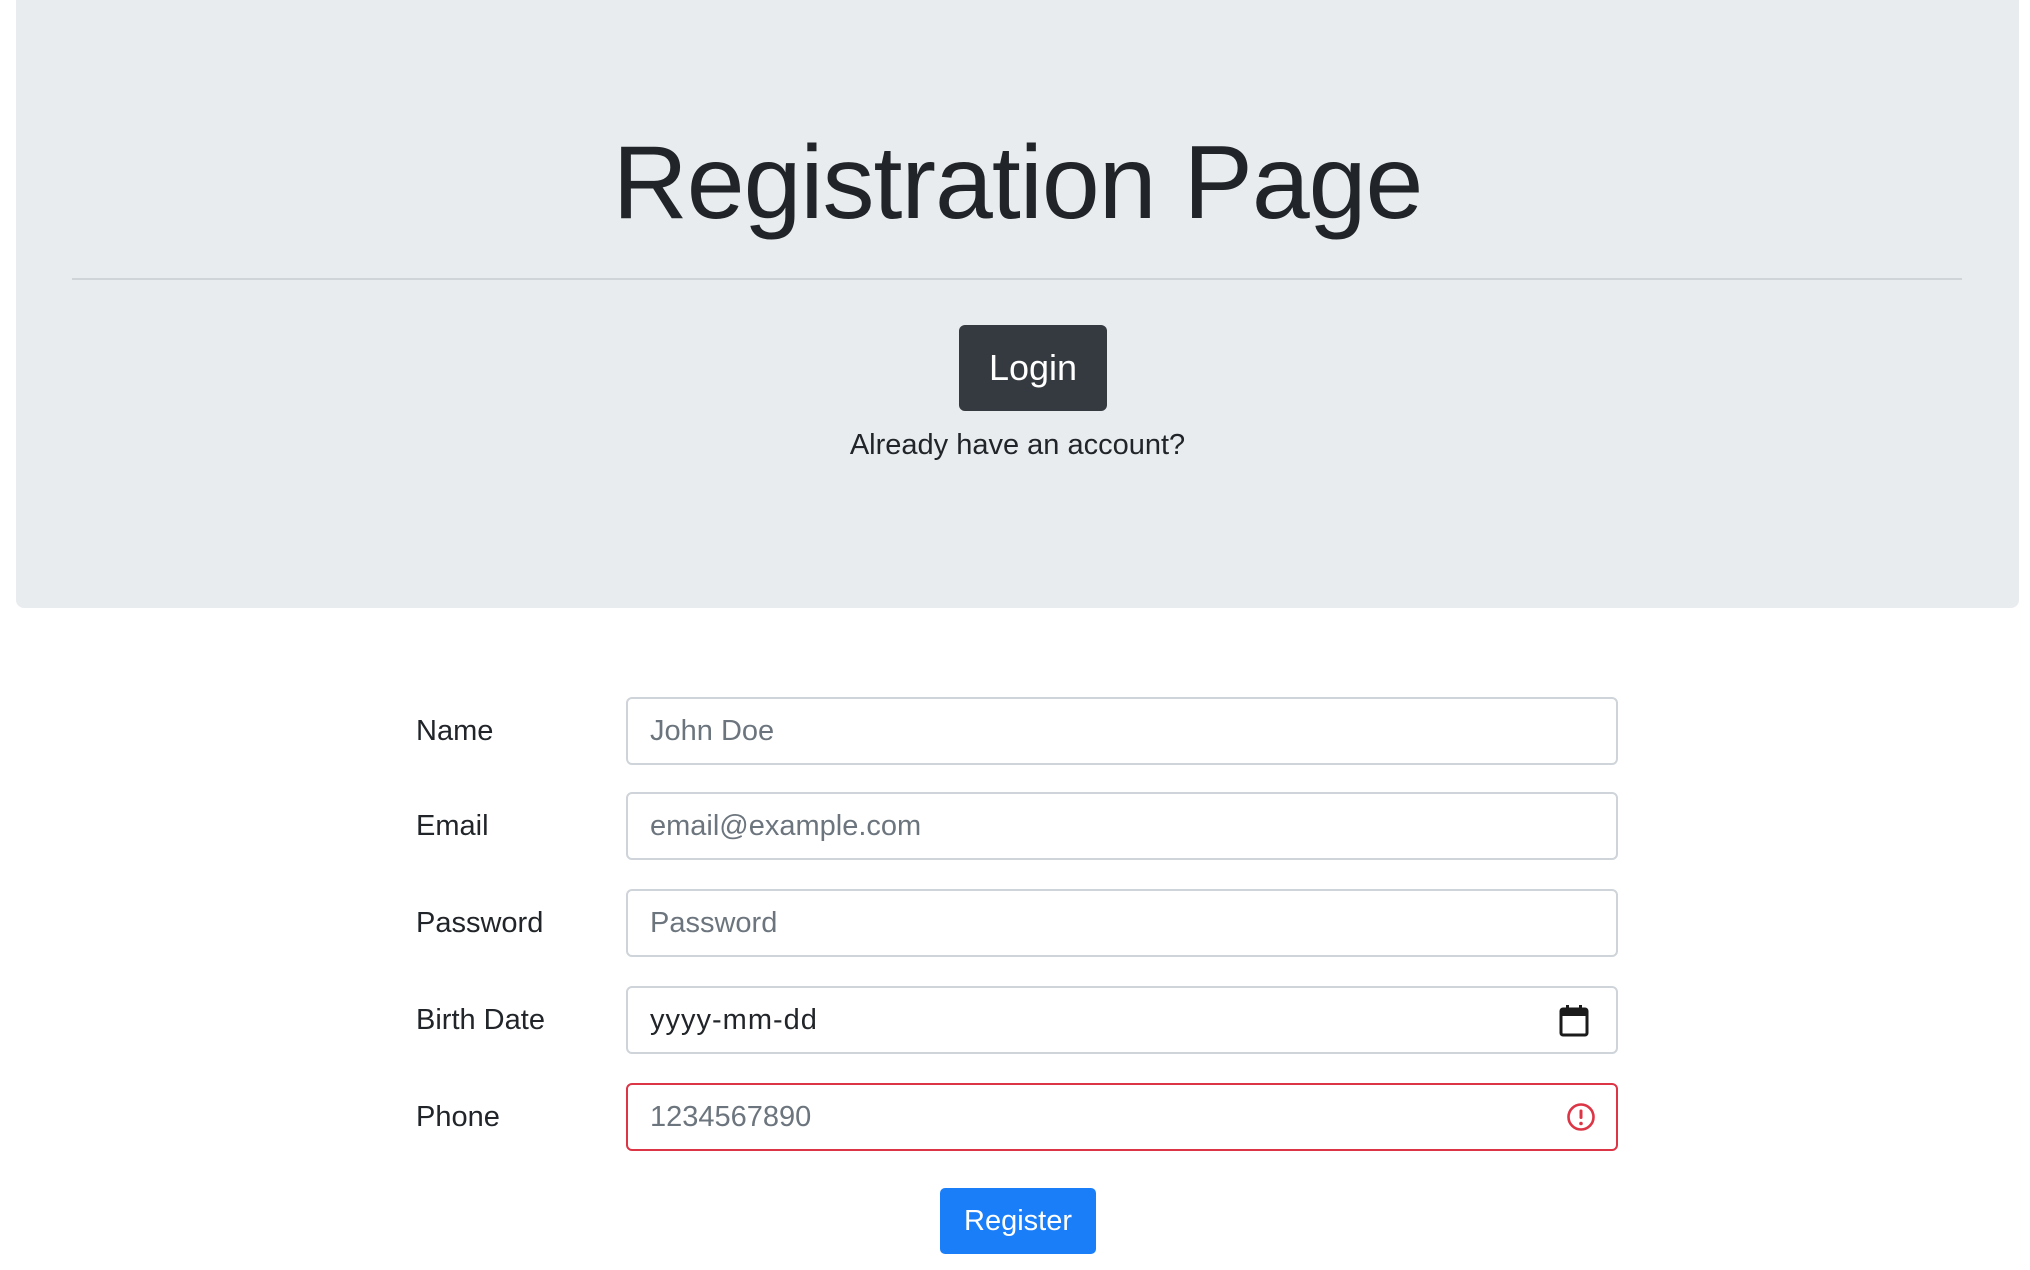 This screenshot has height=1270, width=2030. I want to click on phone-label: Phone, so click(458, 1117).